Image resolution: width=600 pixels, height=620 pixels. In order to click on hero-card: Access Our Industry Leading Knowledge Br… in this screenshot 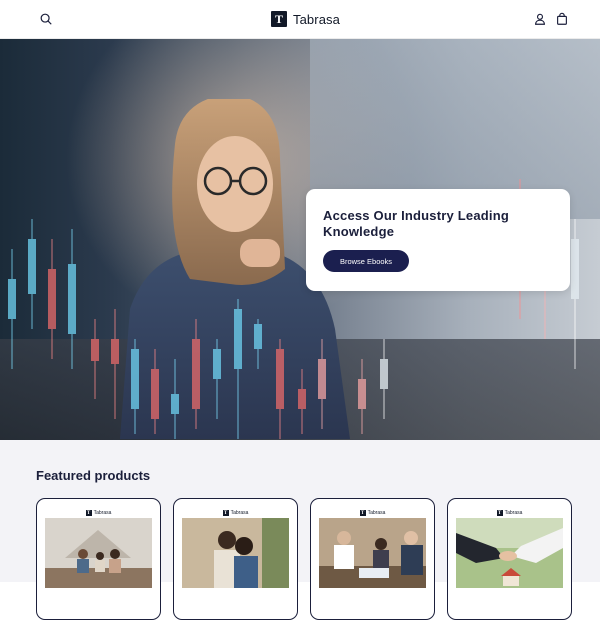, I will do `click(438, 240)`.